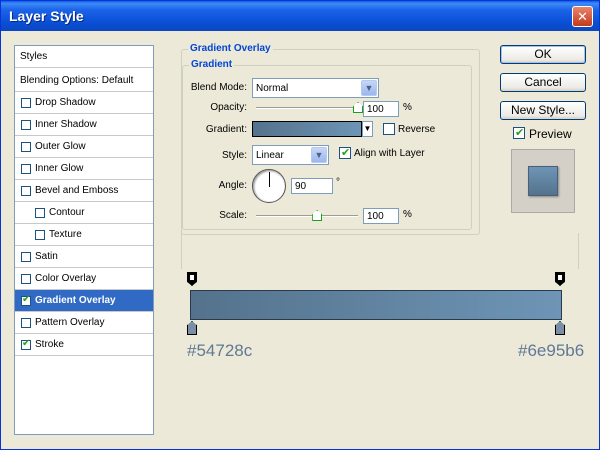 Image resolution: width=600 pixels, height=450 pixels. I want to click on style-item-label: Inner Glow, so click(59, 168).